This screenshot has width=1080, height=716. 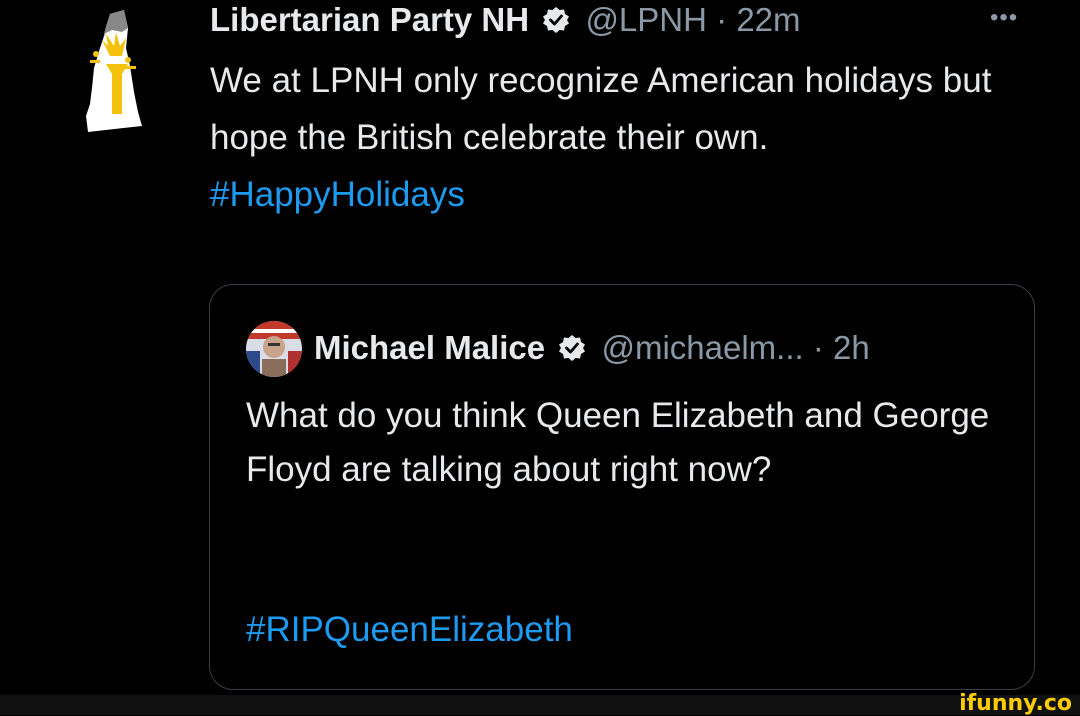 I want to click on tweet-header: Libertarian Party NH @LPNH · 22m, so click(x=505, y=20).